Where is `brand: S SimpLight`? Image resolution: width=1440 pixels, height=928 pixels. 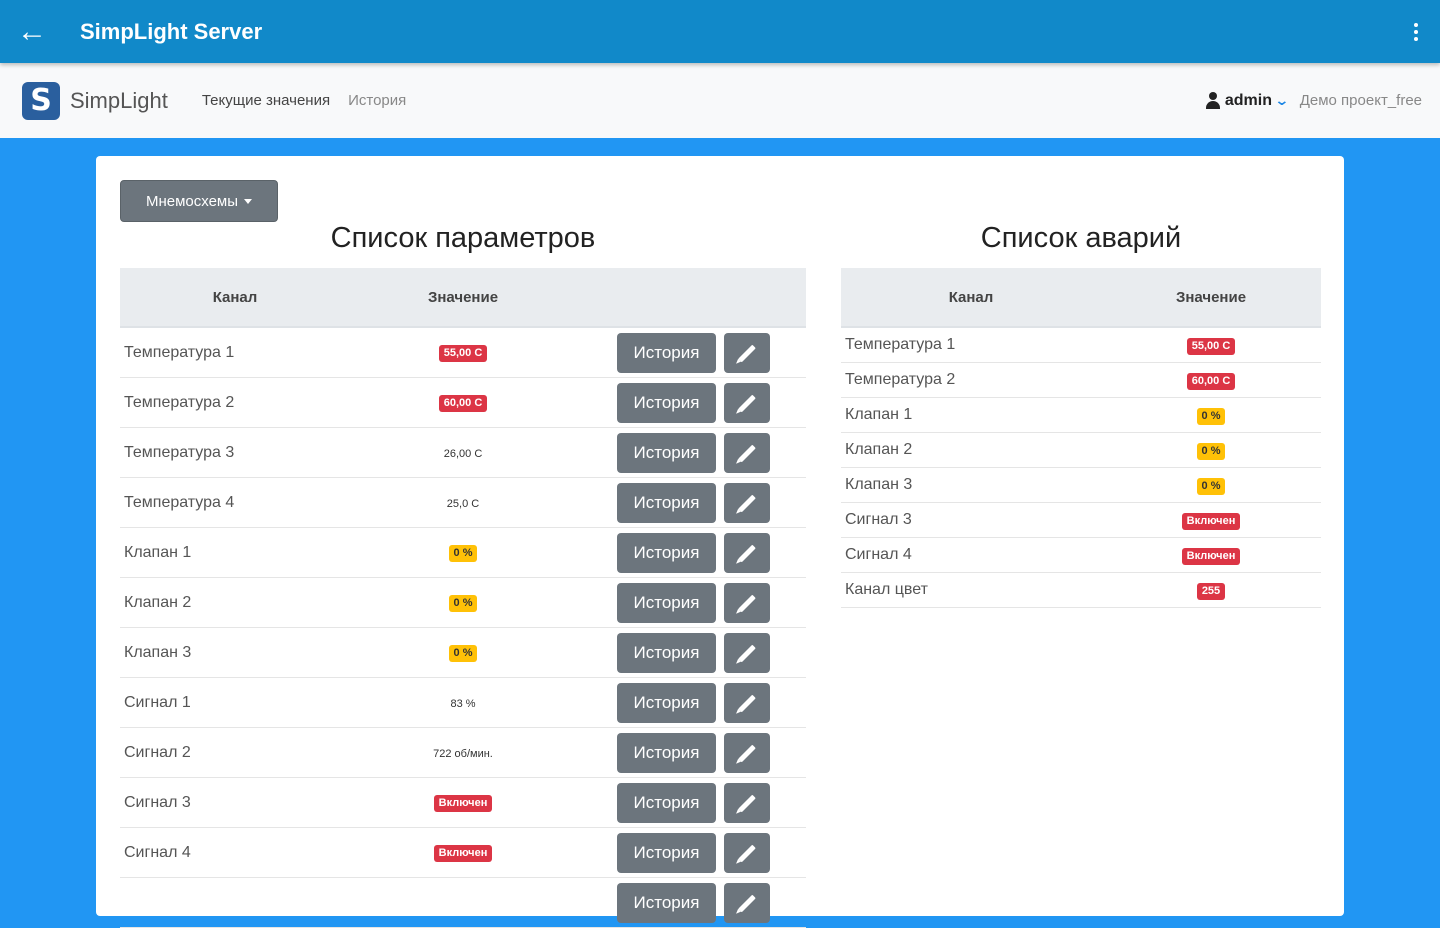 brand: S SimpLight is located at coordinates (95, 100).